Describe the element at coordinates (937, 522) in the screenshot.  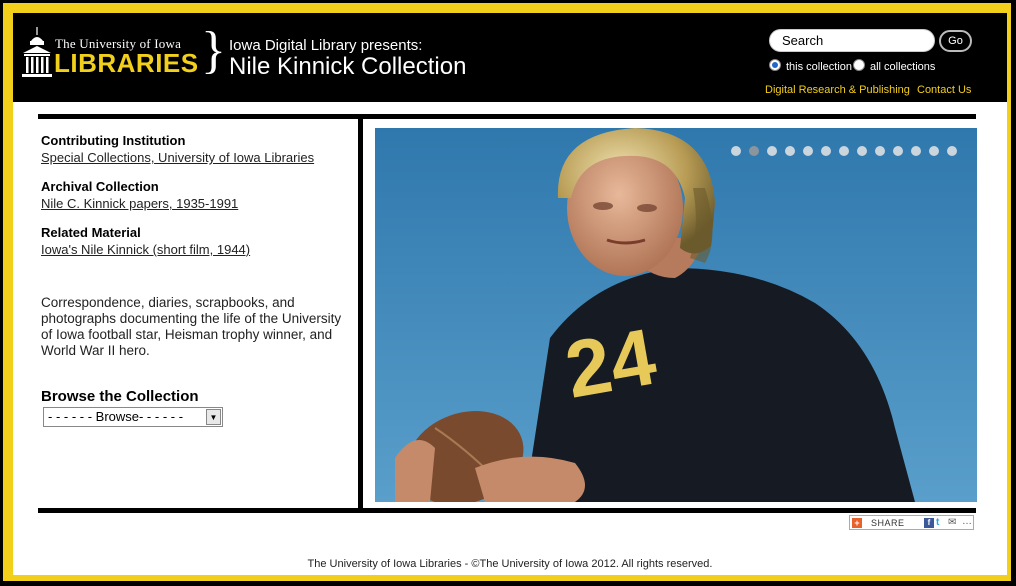
I see `twitter-icon: t` at that location.